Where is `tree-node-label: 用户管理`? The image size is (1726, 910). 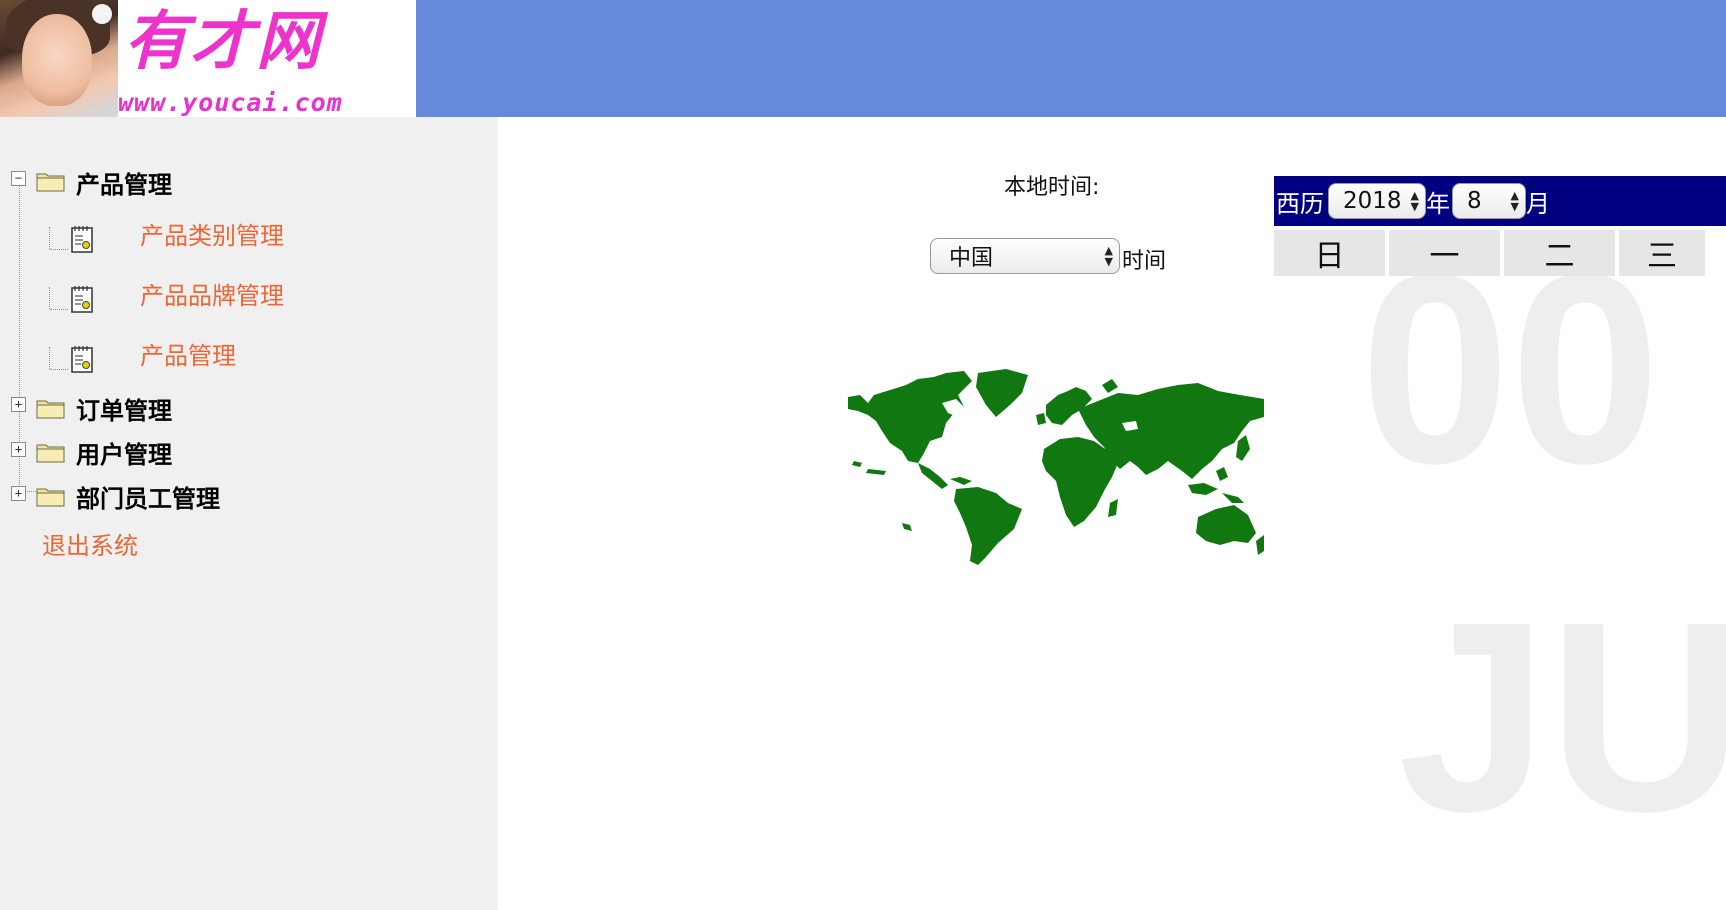 tree-node-label: 用户管理 is located at coordinates (124, 452).